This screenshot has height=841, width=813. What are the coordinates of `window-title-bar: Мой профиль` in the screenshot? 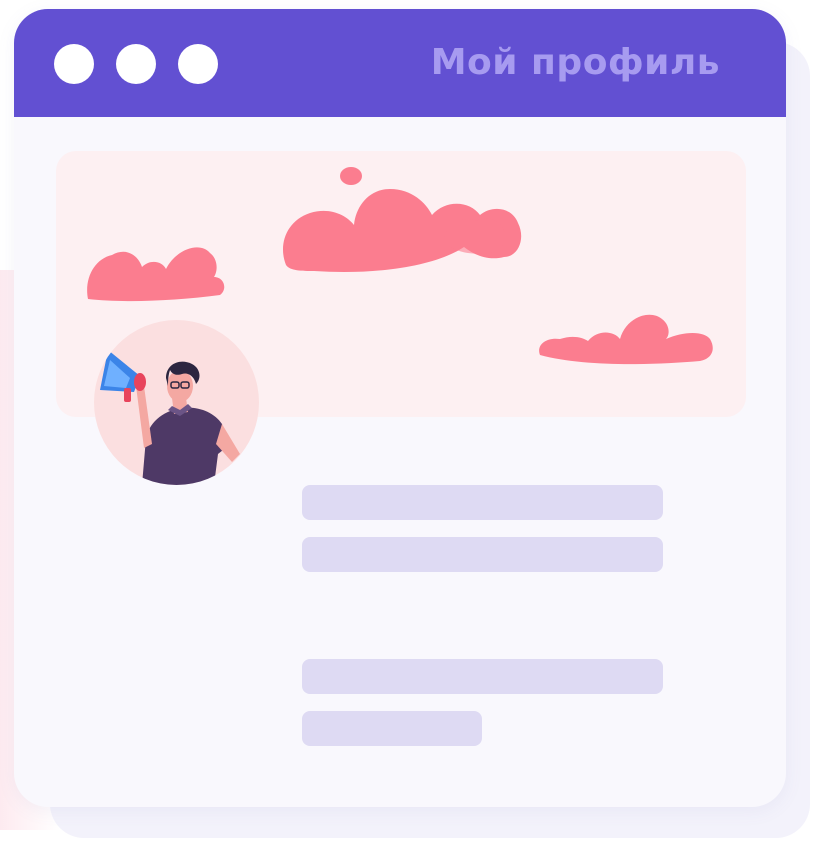 It's located at (400, 63).